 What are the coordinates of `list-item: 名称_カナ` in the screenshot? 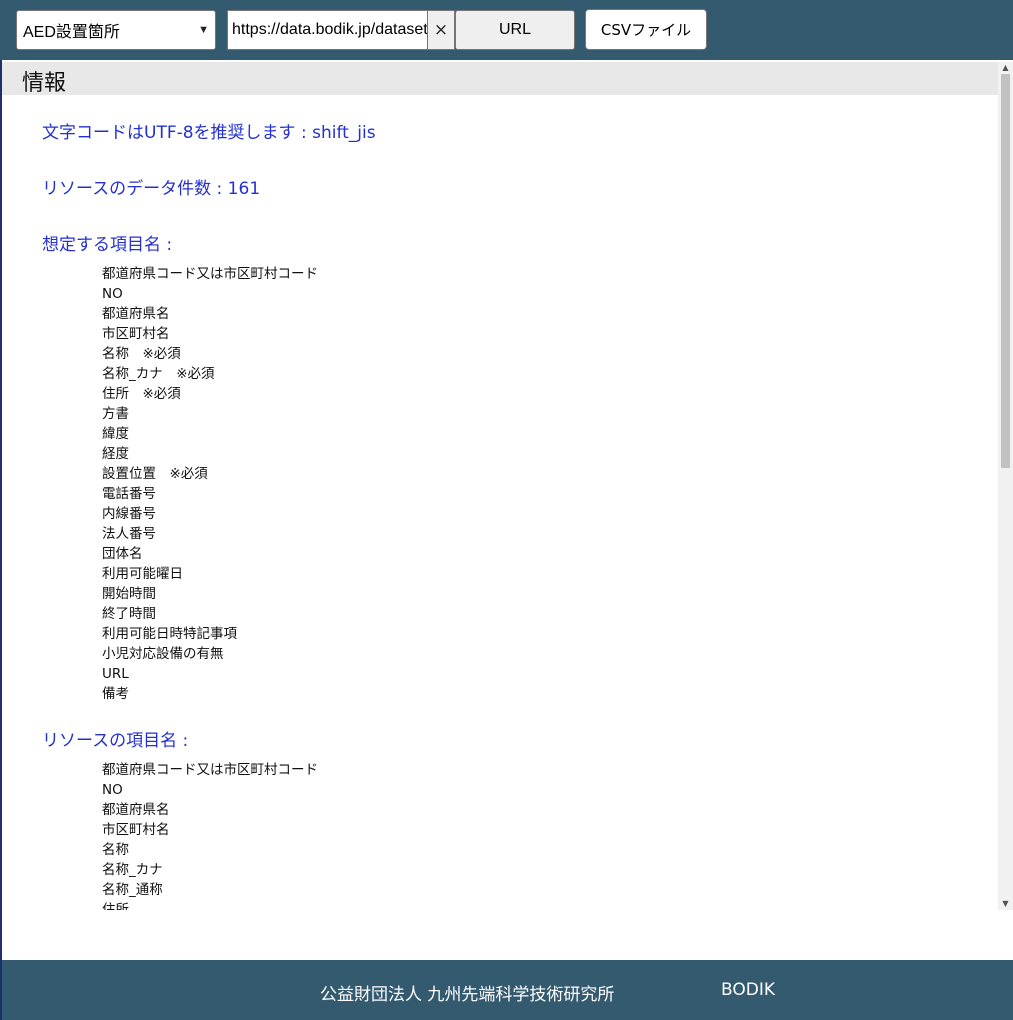 It's located at (132, 870).